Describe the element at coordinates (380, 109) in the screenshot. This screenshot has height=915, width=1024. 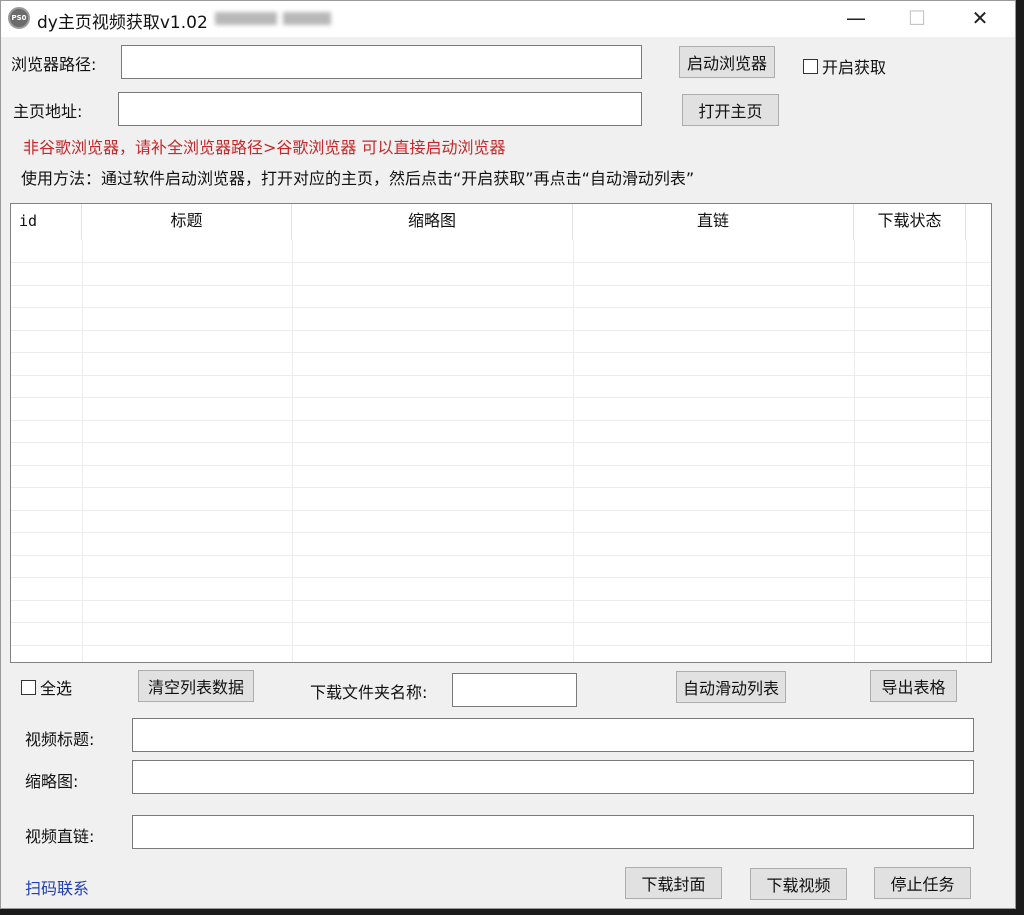
I see `homepage-input` at that location.